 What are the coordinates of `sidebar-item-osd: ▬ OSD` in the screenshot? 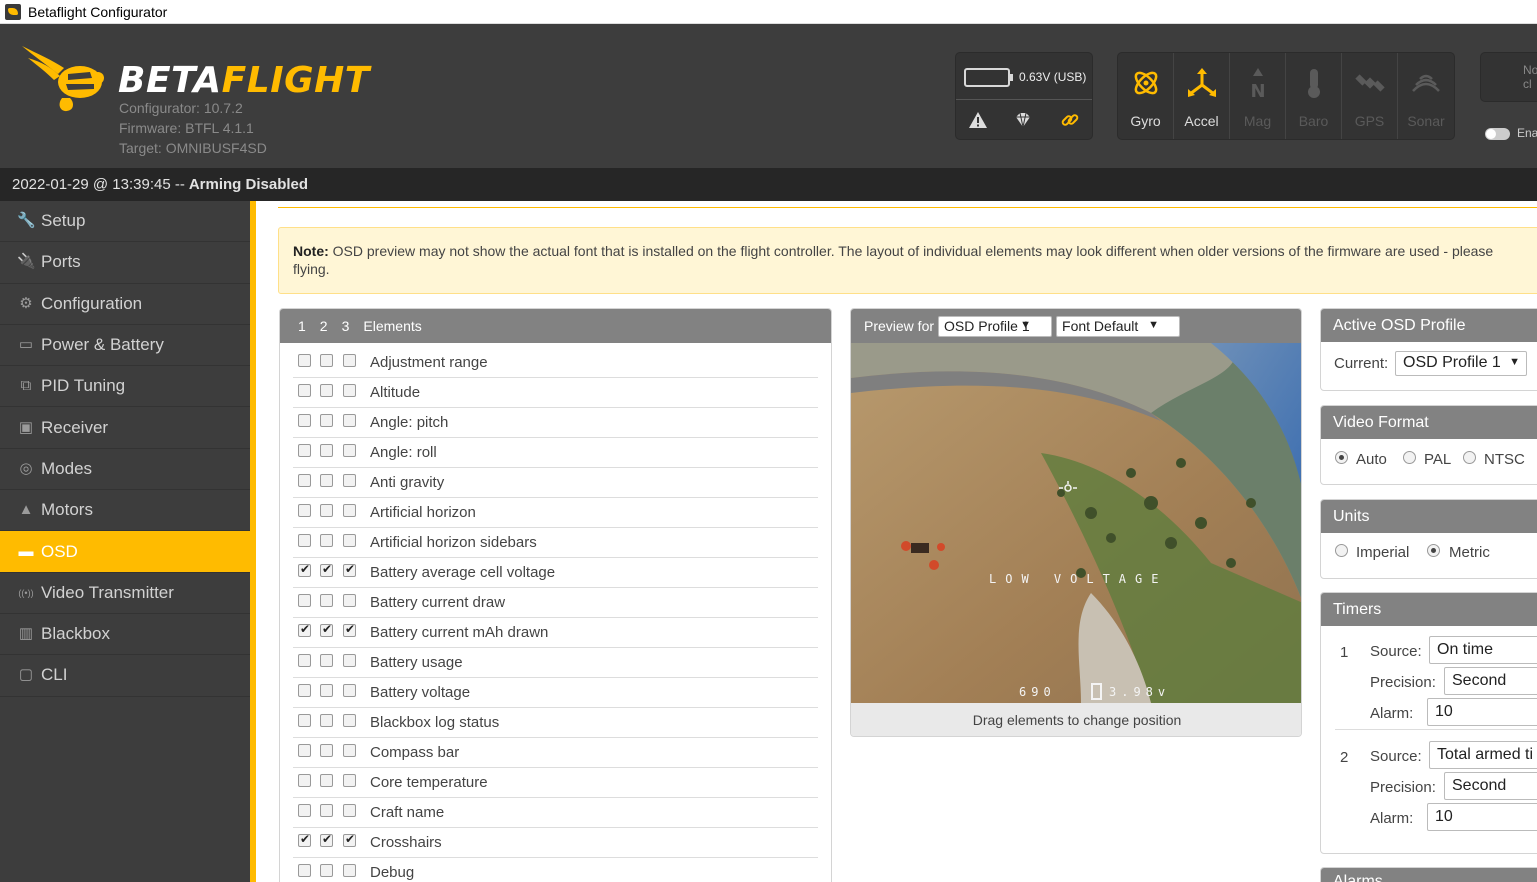 It's located at (125, 552).